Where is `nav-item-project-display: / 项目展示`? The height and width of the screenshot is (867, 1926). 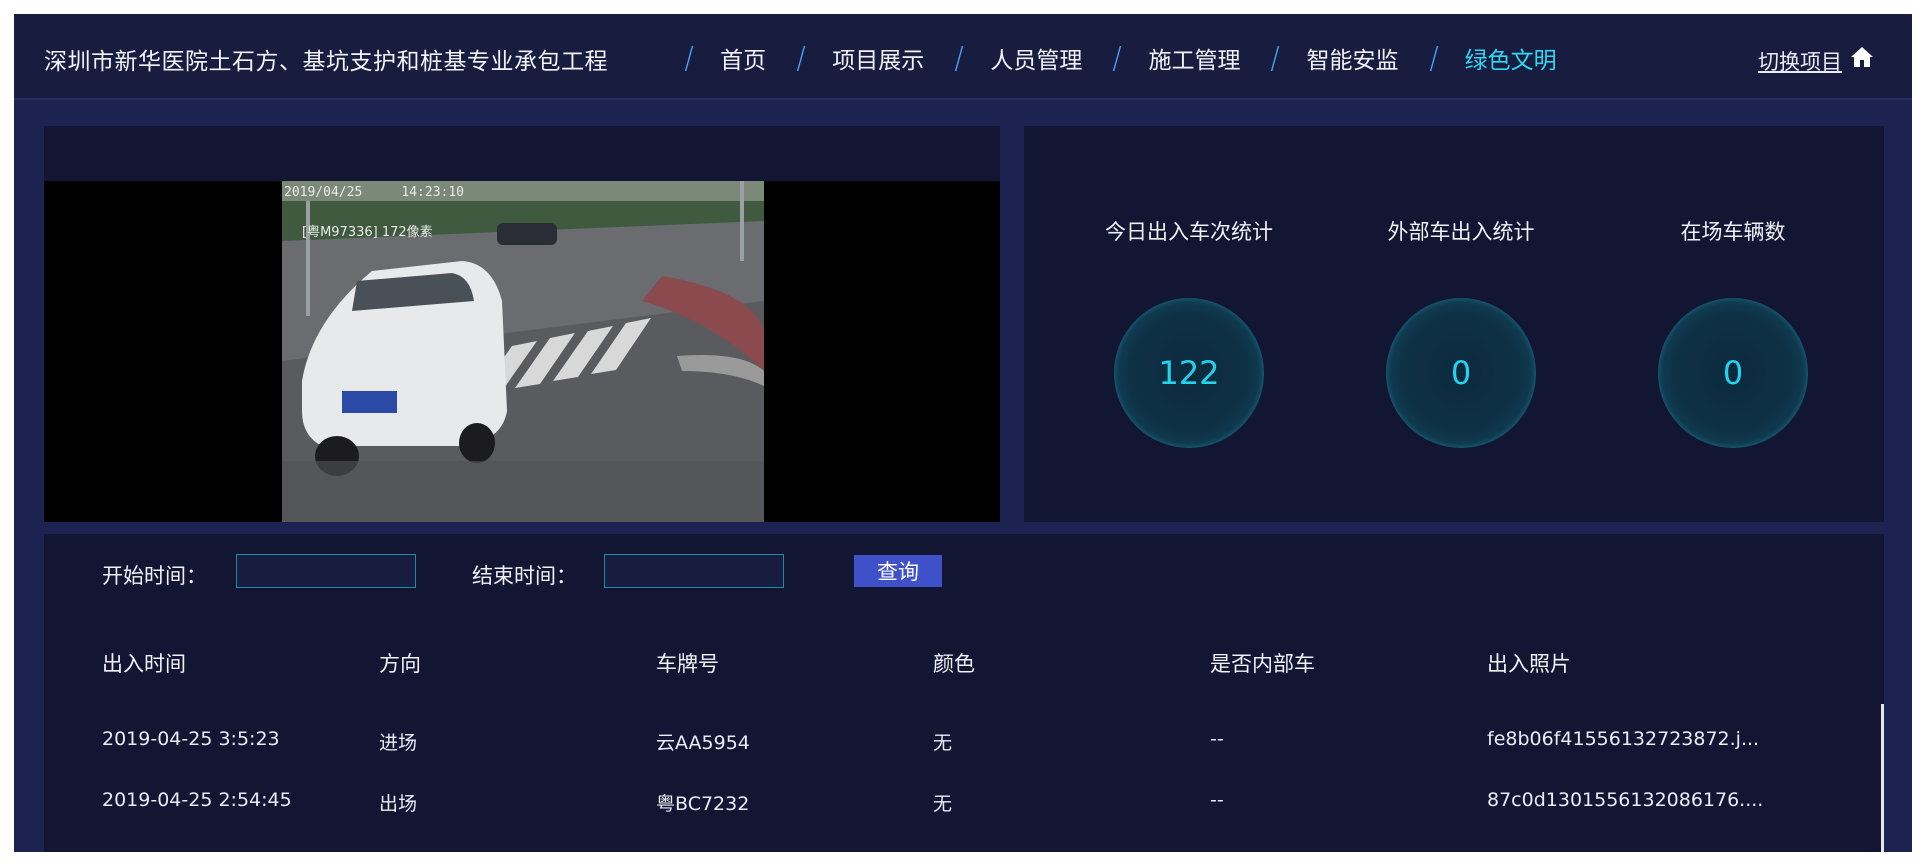
nav-item-project-display: / 项目展示 is located at coordinates (875, 58).